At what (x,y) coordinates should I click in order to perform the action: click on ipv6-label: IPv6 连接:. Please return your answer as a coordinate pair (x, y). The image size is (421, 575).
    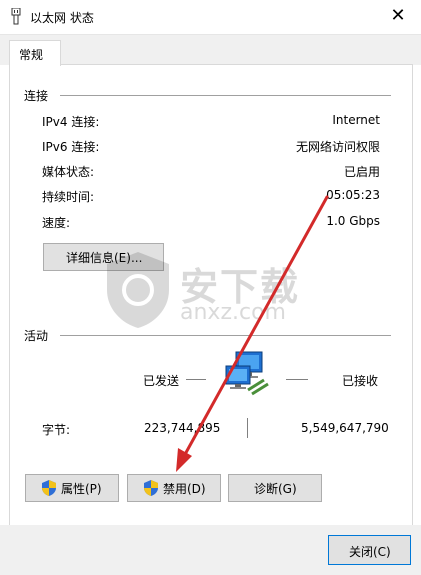
    Looking at the image, I should click on (71, 147).